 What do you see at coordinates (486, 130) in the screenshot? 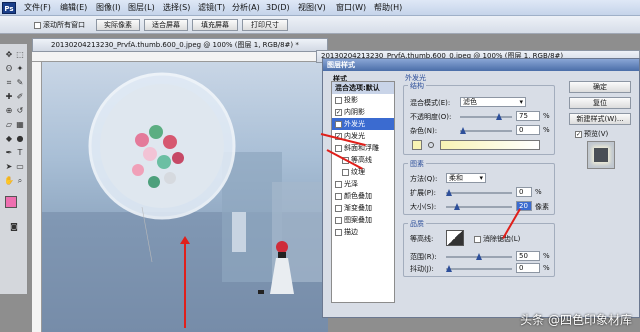
I see `noise-slider` at bounding box center [486, 130].